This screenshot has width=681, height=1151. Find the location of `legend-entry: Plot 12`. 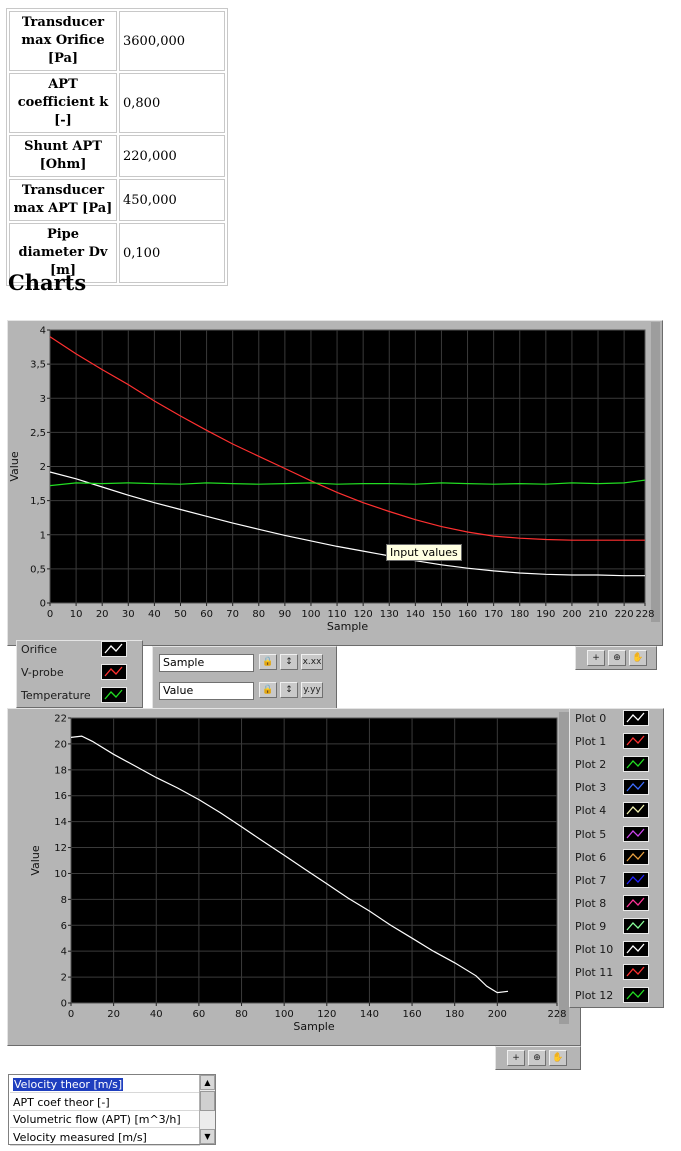

legend-entry: Plot 12 is located at coordinates (615, 996).